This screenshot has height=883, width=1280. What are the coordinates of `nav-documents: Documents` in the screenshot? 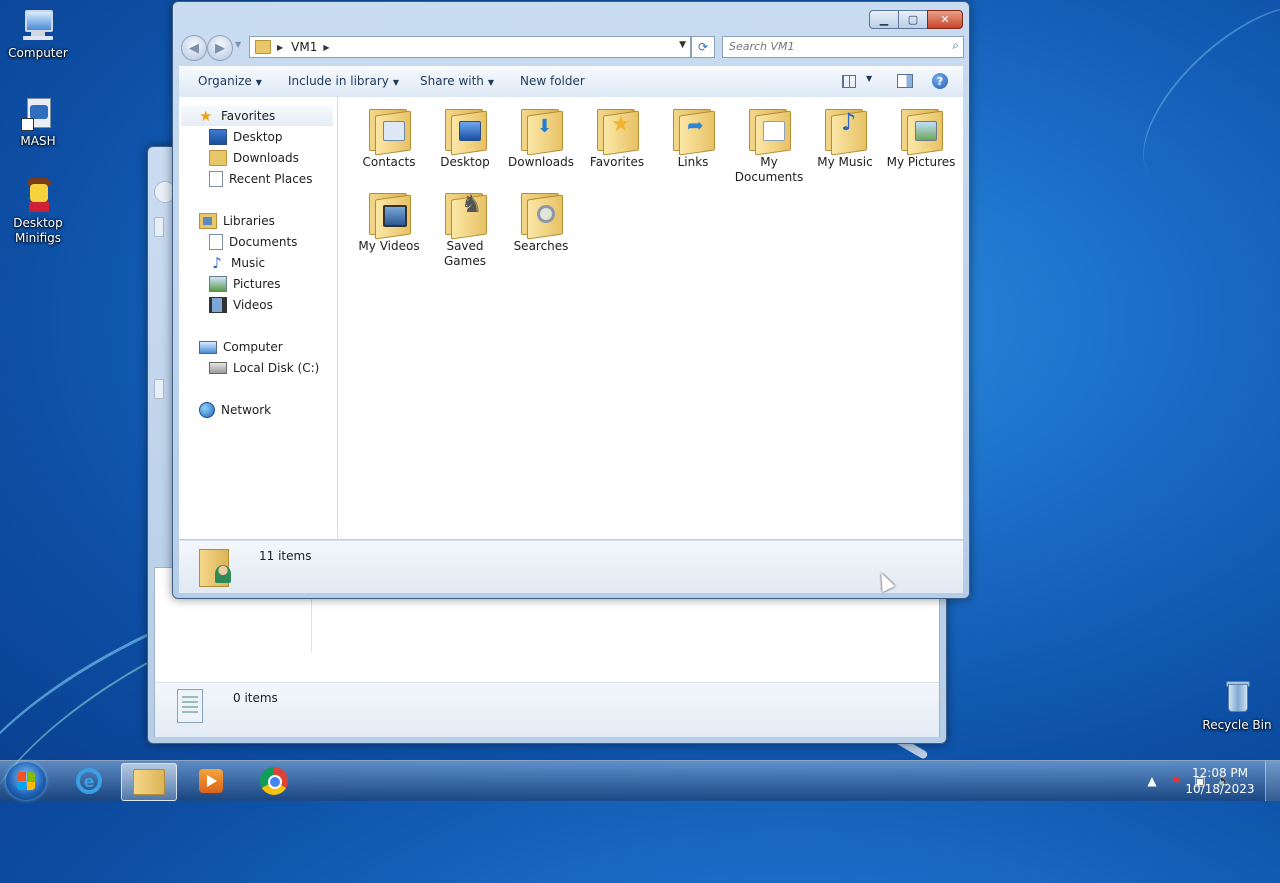 It's located at (253, 242).